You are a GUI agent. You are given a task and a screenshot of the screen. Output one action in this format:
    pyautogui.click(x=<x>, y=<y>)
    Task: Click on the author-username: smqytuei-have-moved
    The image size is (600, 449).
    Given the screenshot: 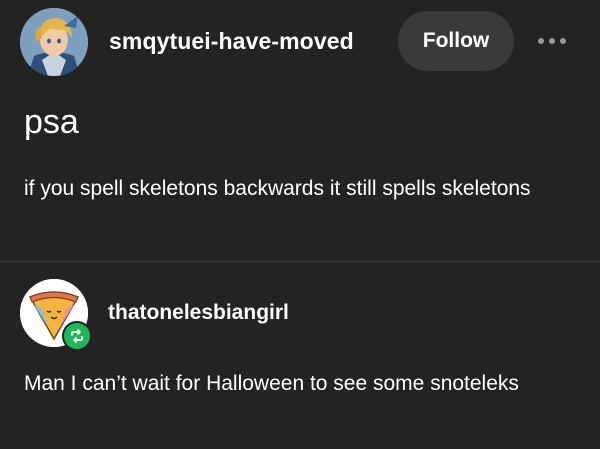 What is the action you would take?
    pyautogui.click(x=231, y=41)
    